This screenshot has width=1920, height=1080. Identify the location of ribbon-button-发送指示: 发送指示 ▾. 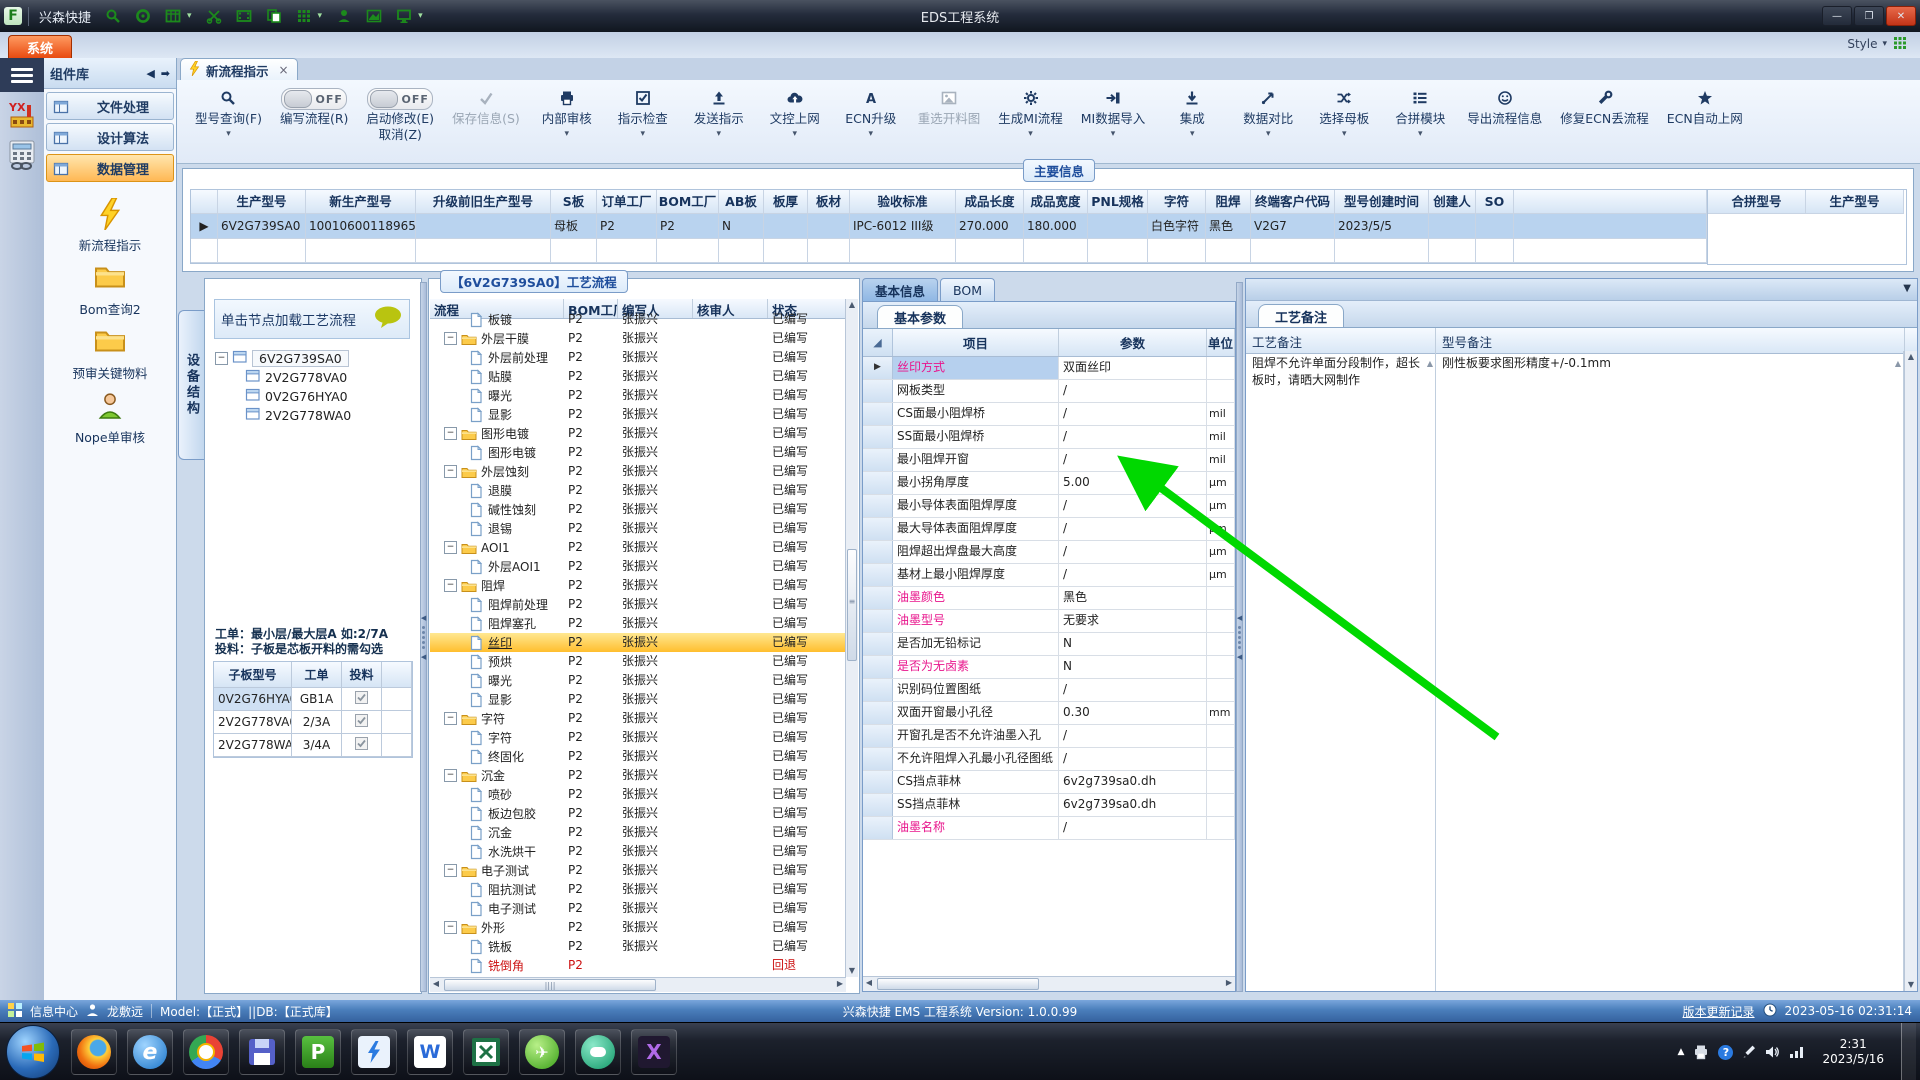
(719, 110).